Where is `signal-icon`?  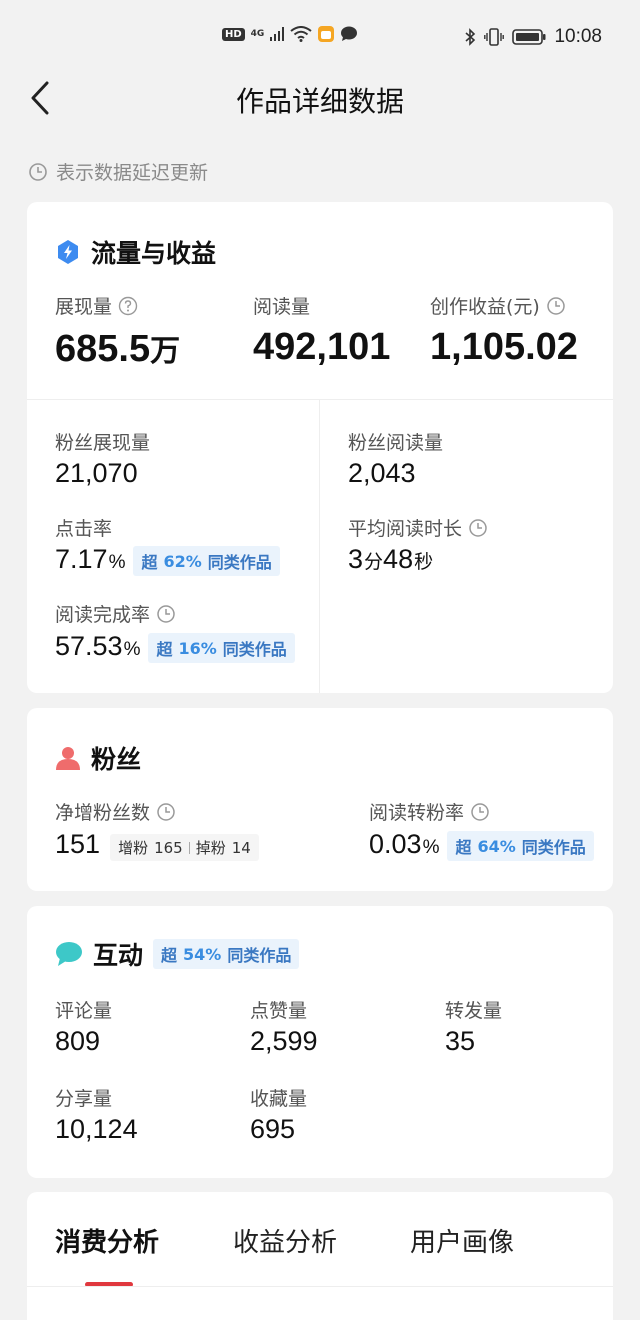
signal-icon is located at coordinates (277, 34).